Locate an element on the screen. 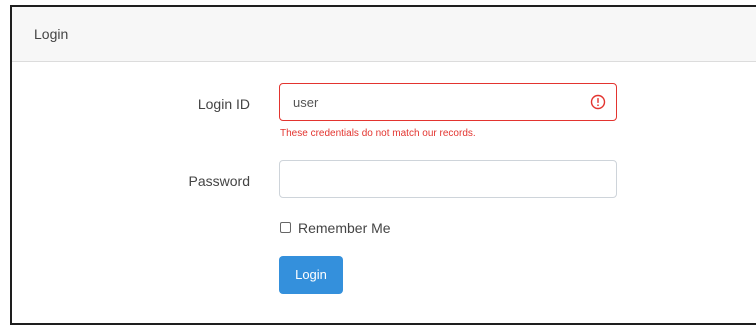  remember-me-label: Remember Me is located at coordinates (344, 228).